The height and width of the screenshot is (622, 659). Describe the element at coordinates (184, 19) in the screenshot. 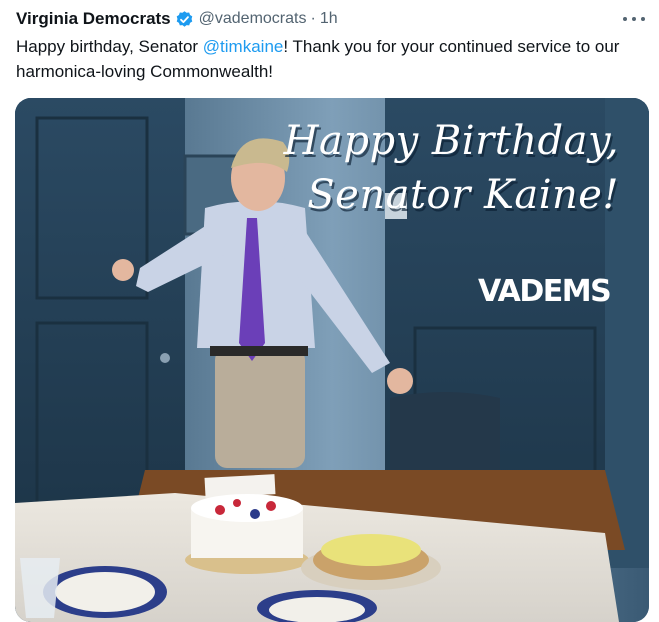

I see `verified-badge-icon` at that location.